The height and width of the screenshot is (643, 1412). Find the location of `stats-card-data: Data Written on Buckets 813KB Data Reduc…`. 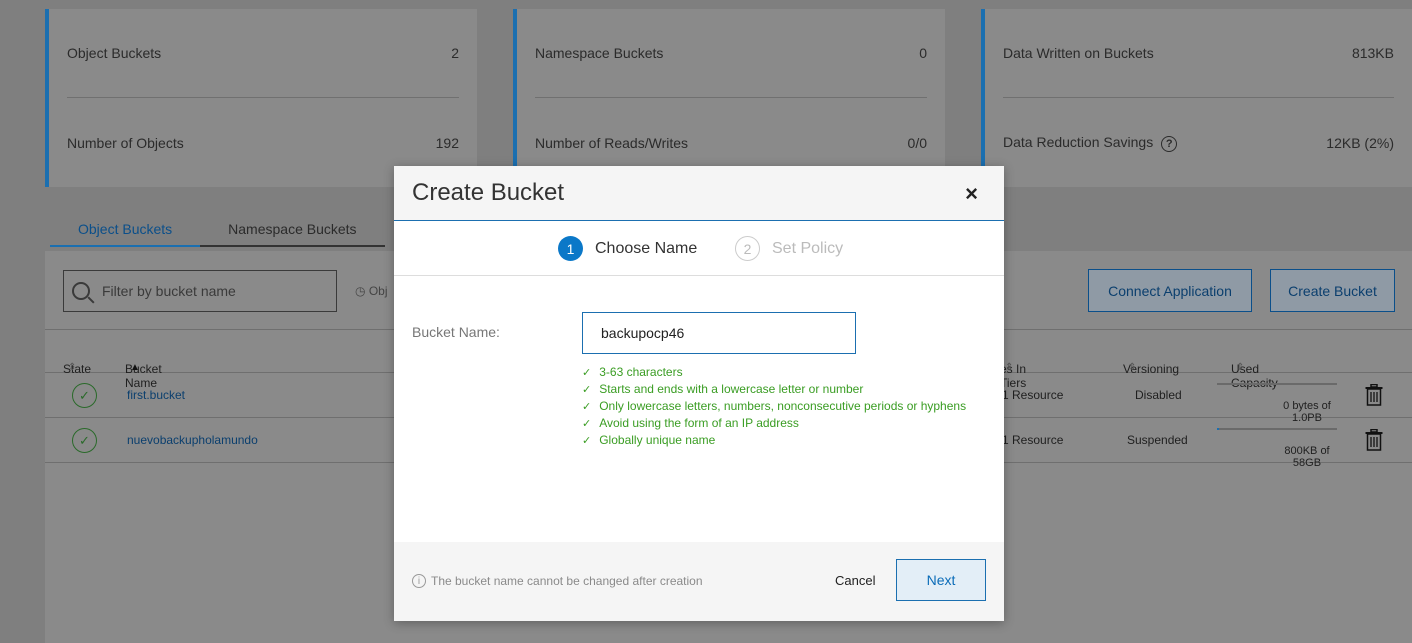

stats-card-data: Data Written on Buckets 813KB Data Reduc… is located at coordinates (1196, 98).